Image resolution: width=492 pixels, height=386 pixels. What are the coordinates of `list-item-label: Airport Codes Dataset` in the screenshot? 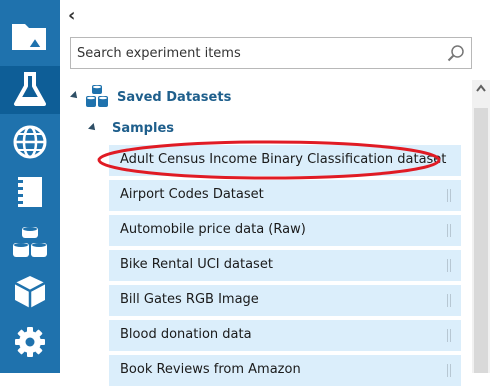 It's located at (192, 194).